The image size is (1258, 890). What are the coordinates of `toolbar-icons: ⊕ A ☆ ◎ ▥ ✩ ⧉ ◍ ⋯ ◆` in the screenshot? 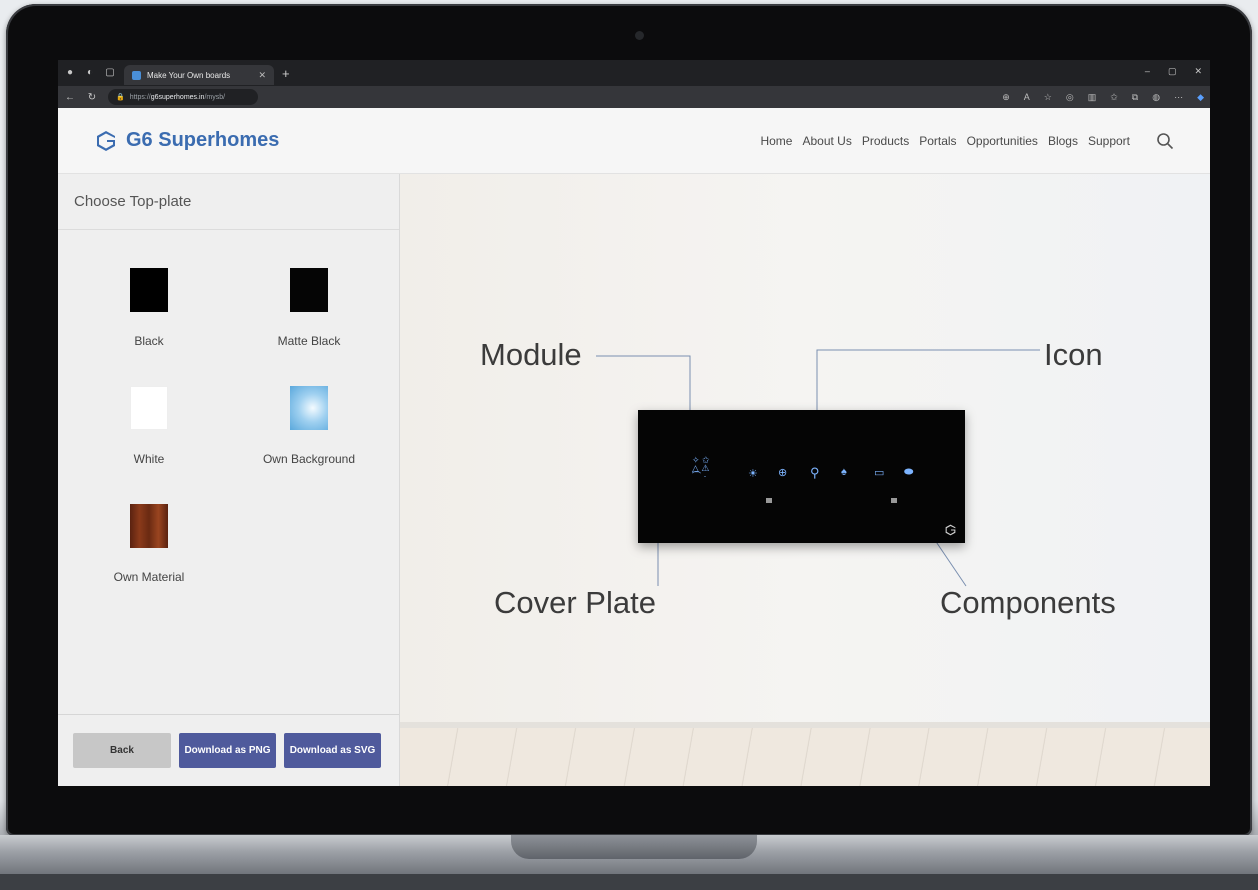 It's located at (1103, 97).